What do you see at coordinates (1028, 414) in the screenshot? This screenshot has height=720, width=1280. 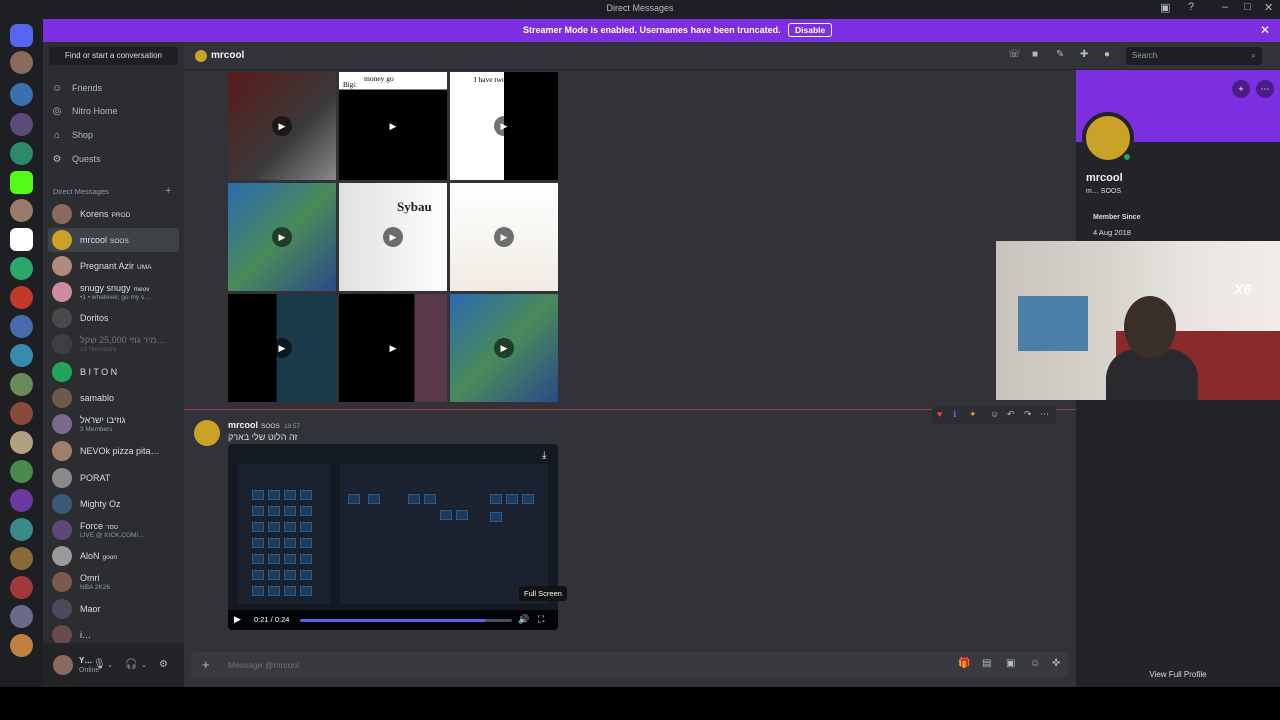 I see `forward-icon: ↷` at bounding box center [1028, 414].